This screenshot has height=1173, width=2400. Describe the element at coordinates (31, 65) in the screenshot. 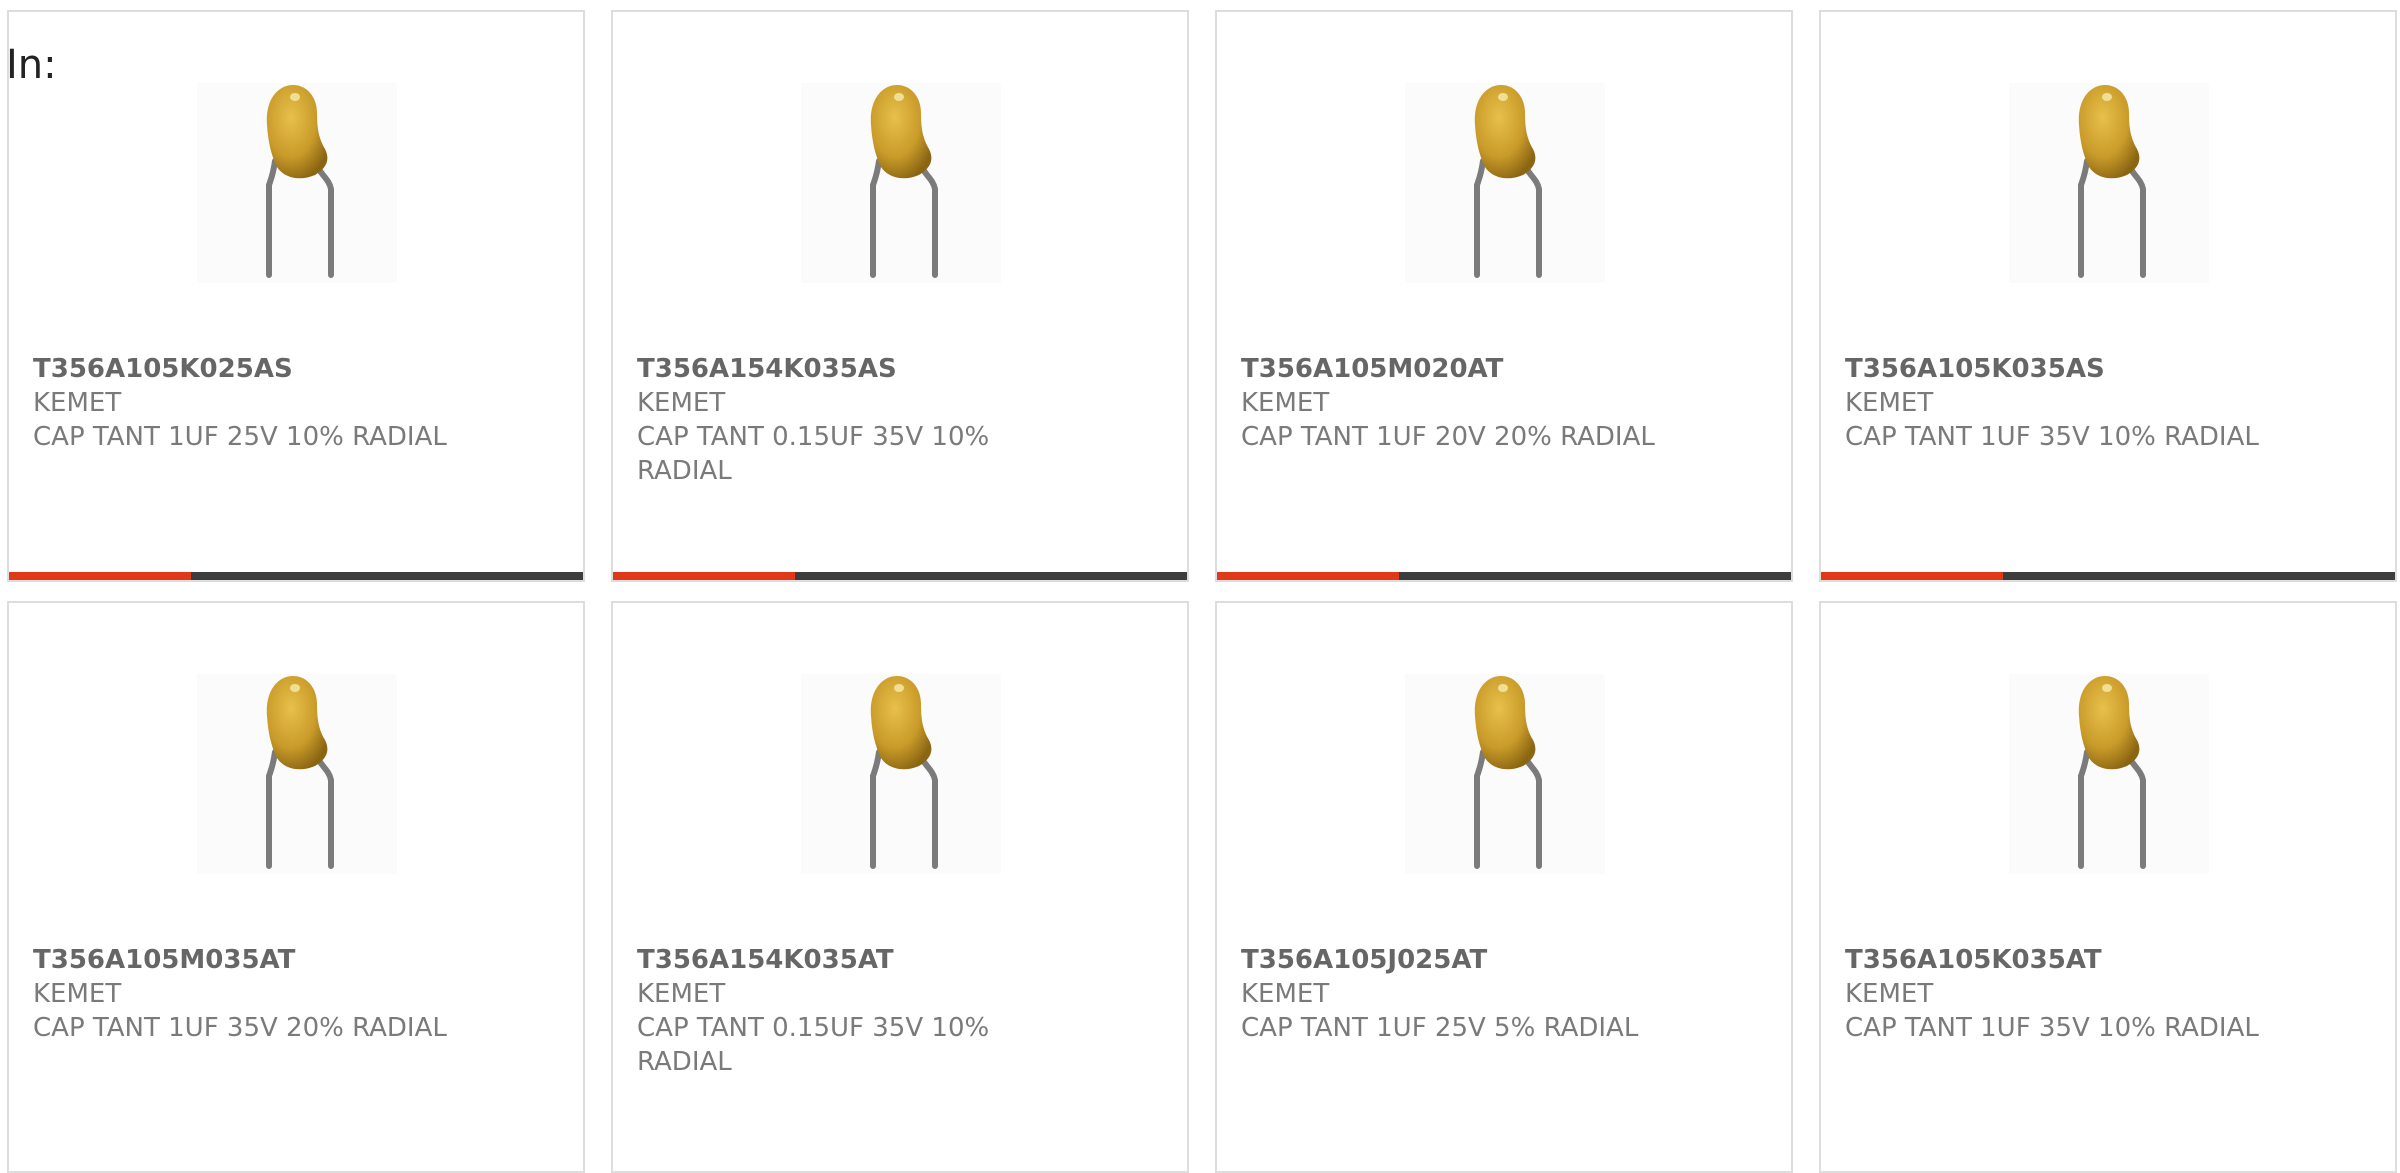

I see `in-label: In:` at that location.